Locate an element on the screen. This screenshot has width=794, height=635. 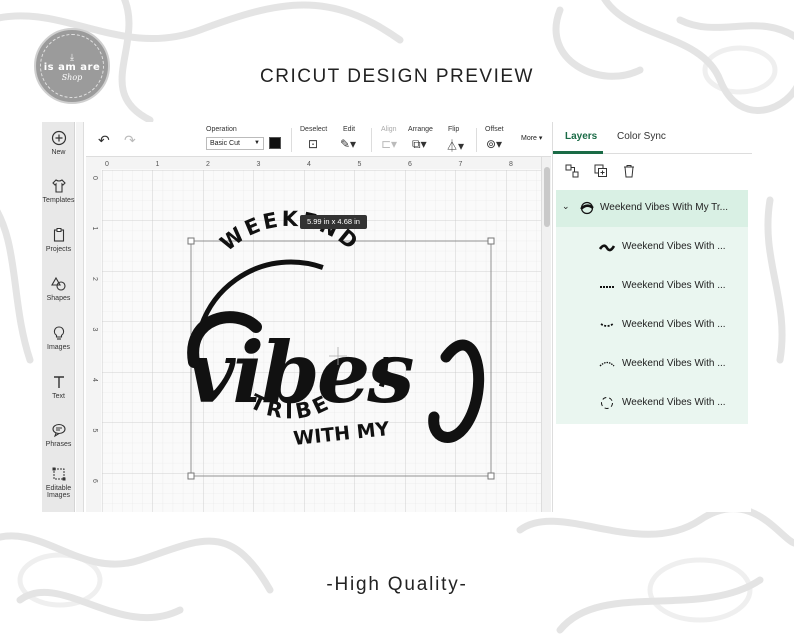
selection-handle-br is located at coordinates (491, 476).